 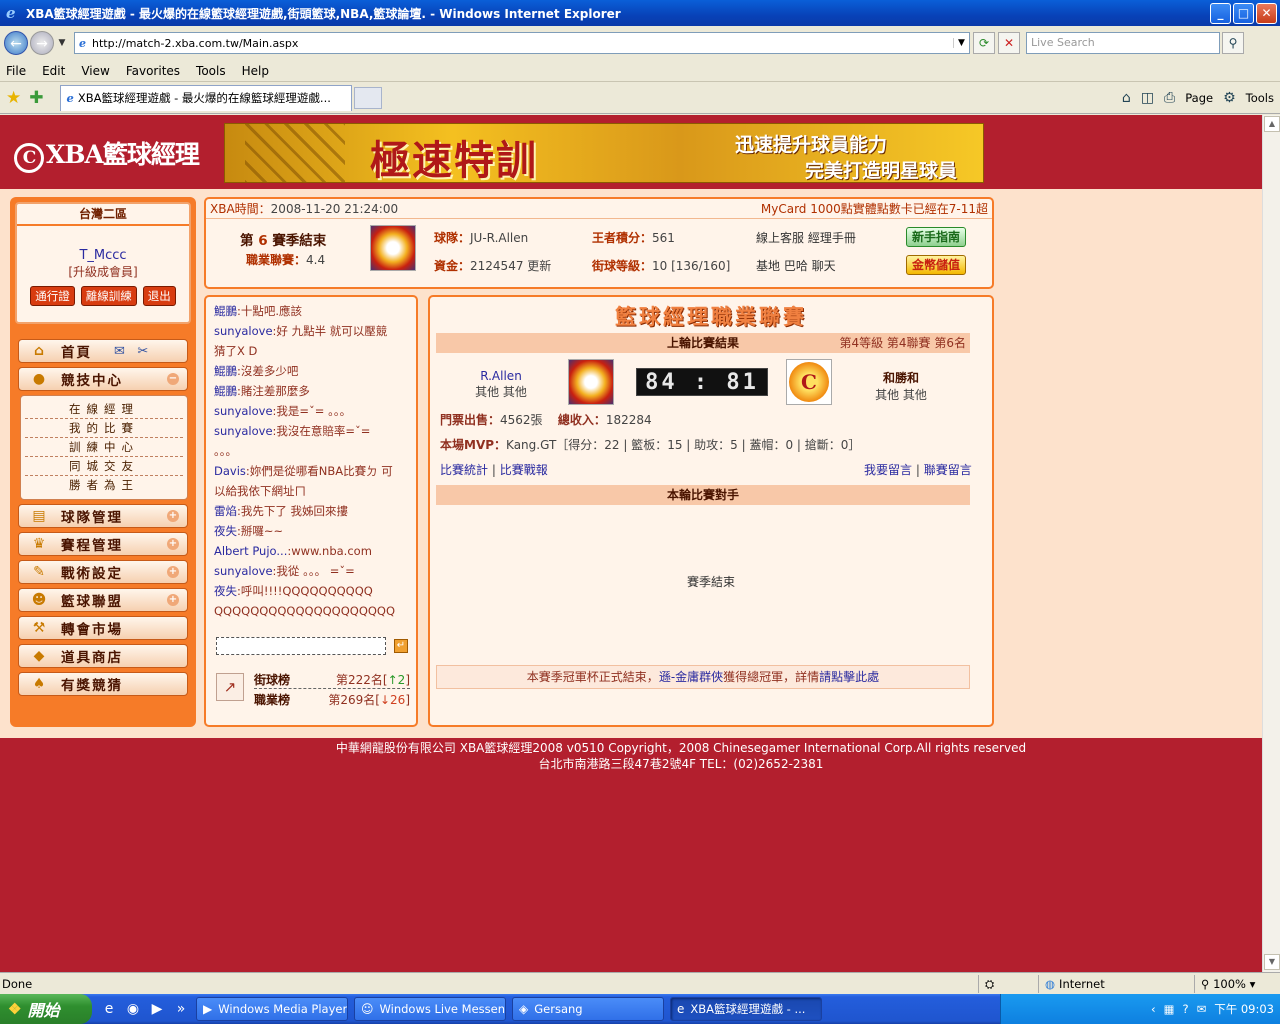 What do you see at coordinates (1185, 1009) in the screenshot?
I see `tray-help-icon: ?` at bounding box center [1185, 1009].